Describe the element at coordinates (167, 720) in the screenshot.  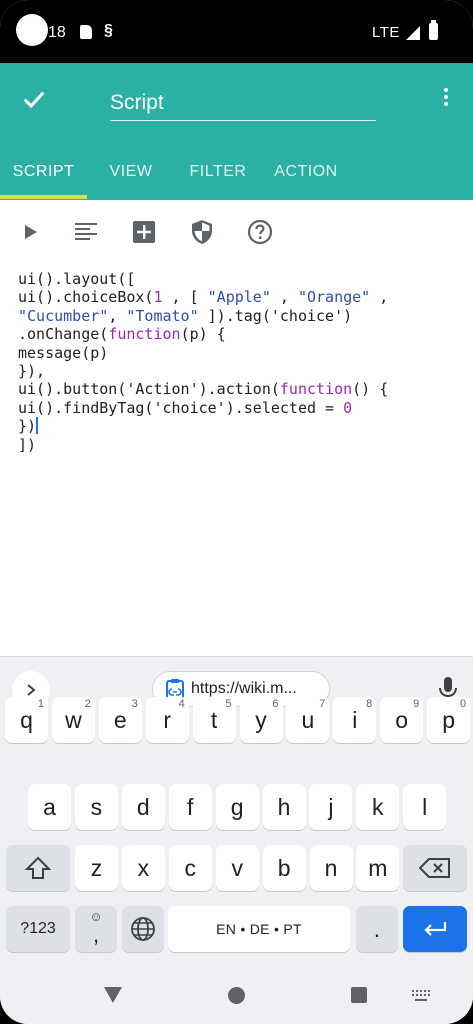
I see `key-r: r4` at that location.